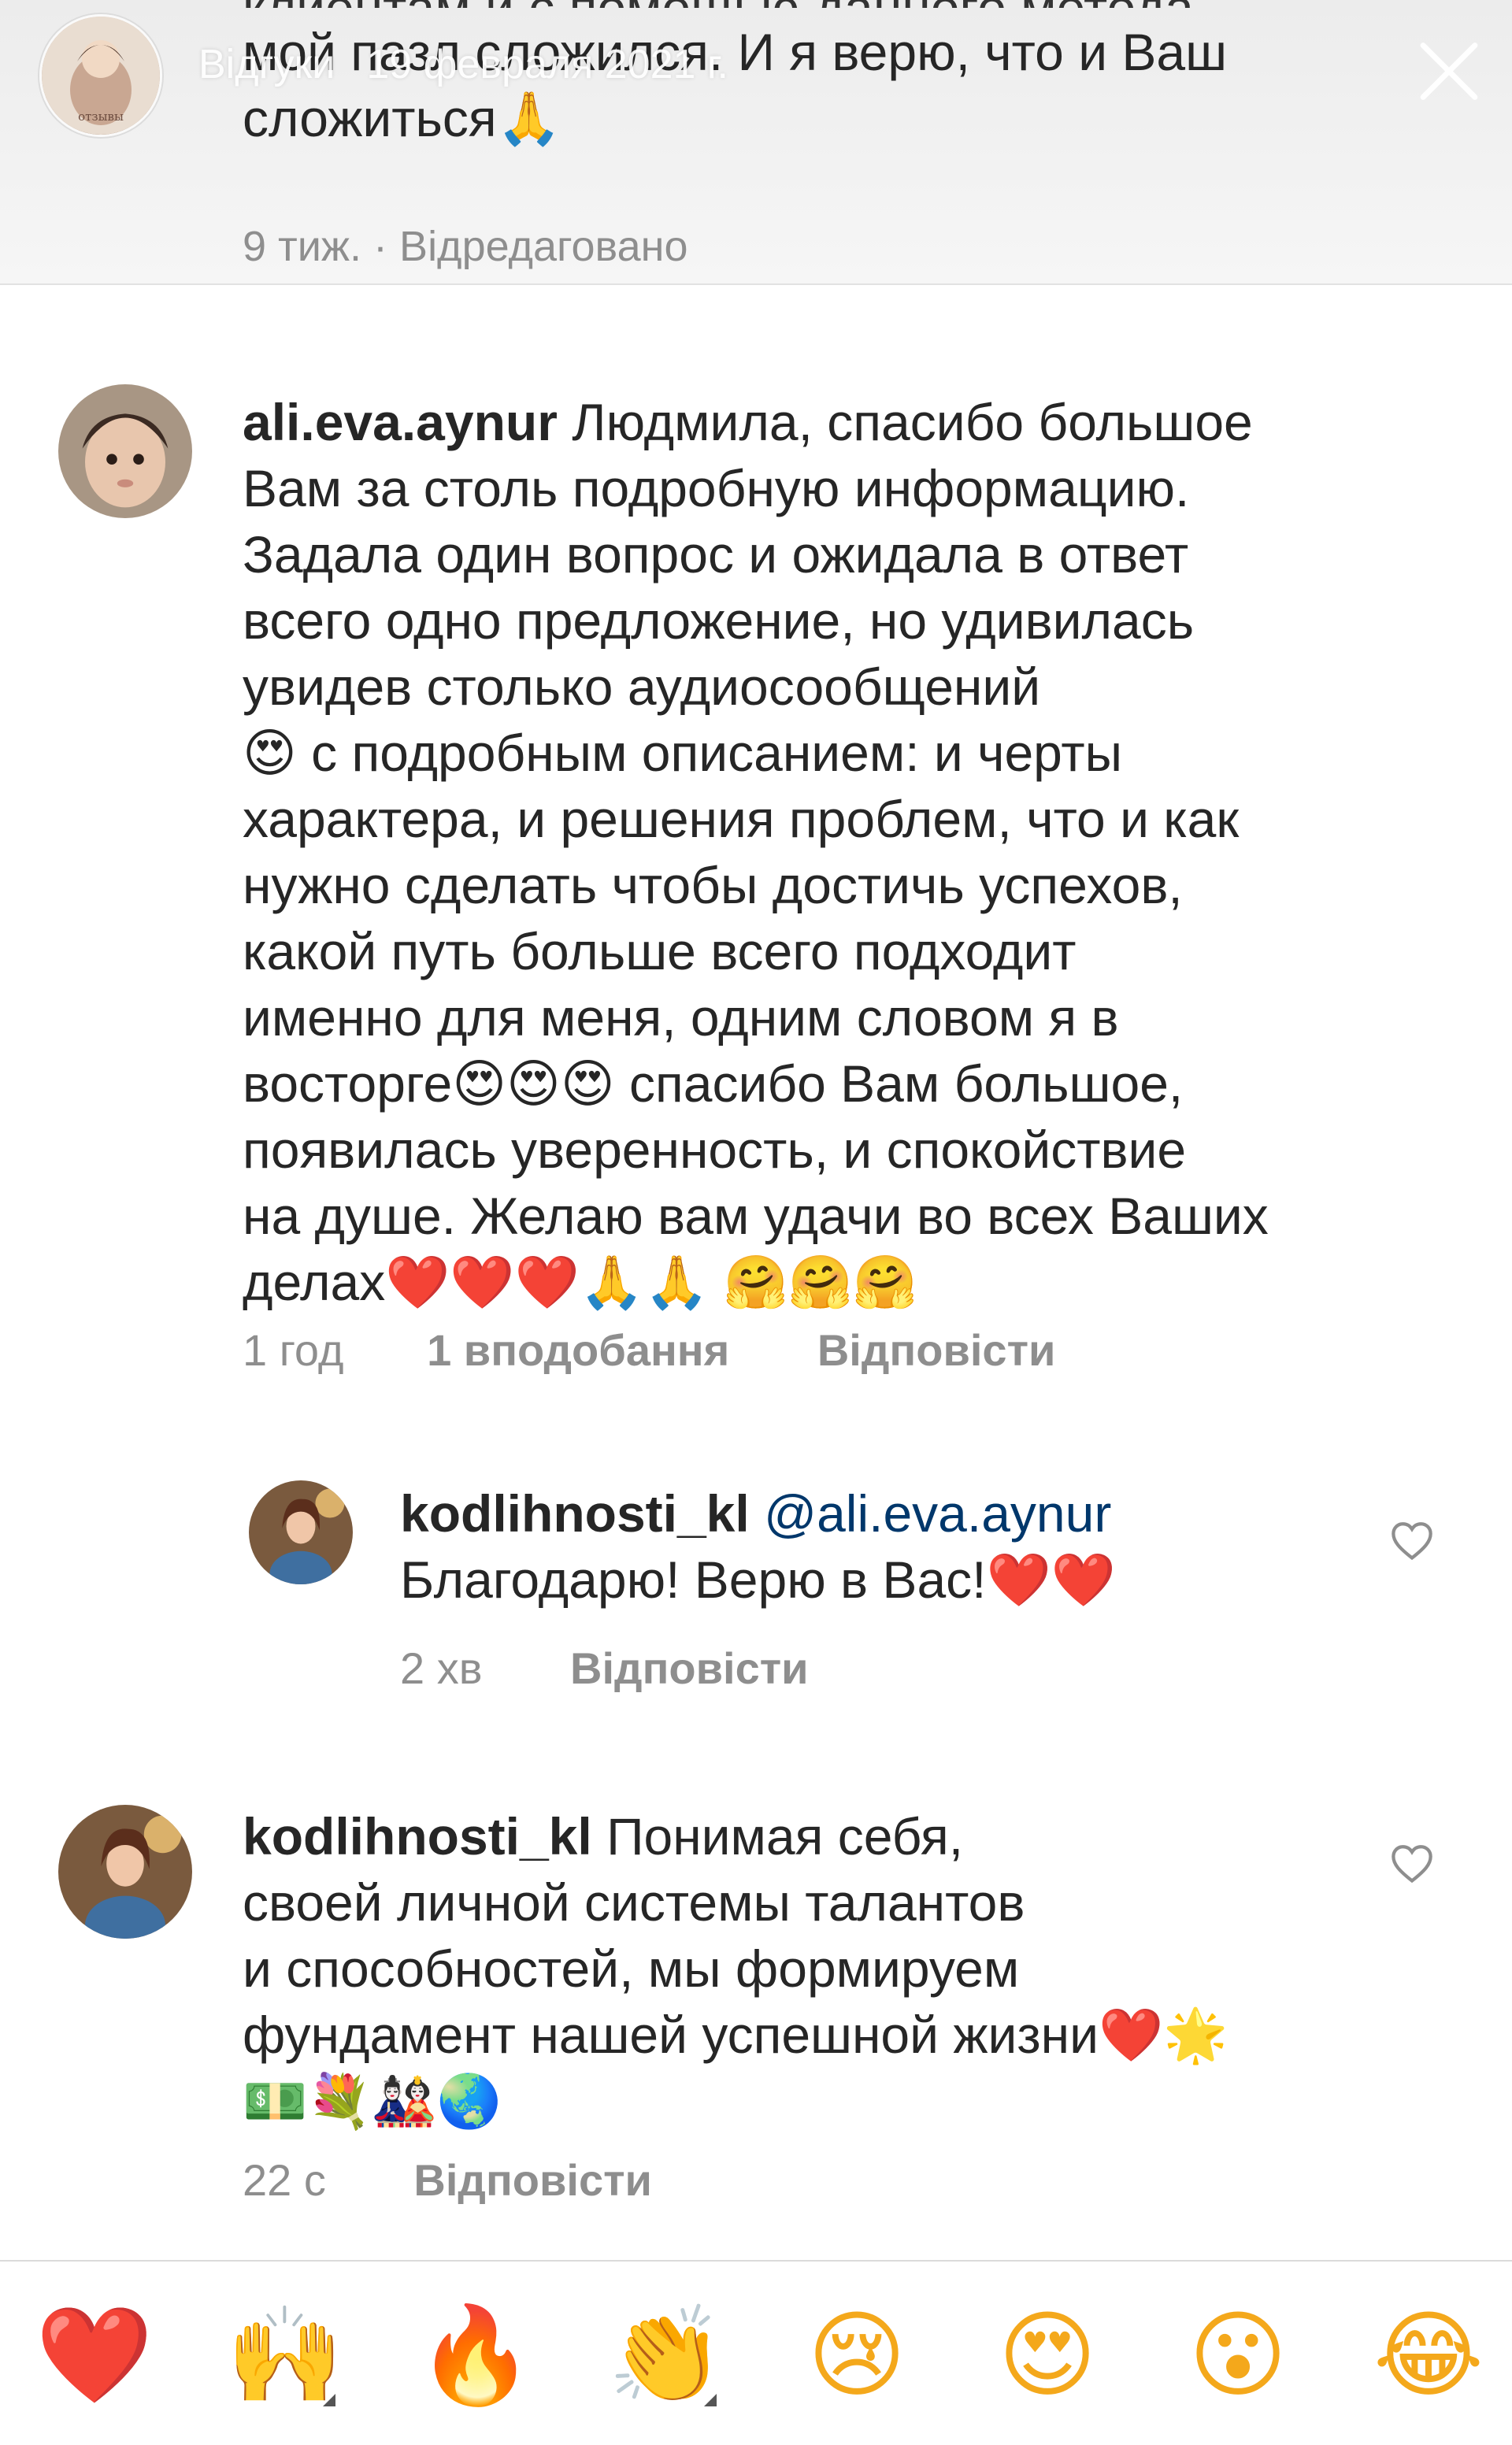 The width and height of the screenshot is (1512, 2445). Describe the element at coordinates (660, 951) in the screenshot. I see `comment-line: какой путь больше всего подходит` at that location.